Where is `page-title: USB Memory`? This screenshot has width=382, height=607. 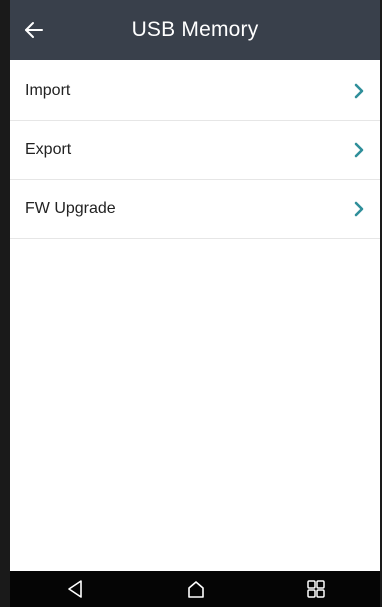 page-title: USB Memory is located at coordinates (195, 29).